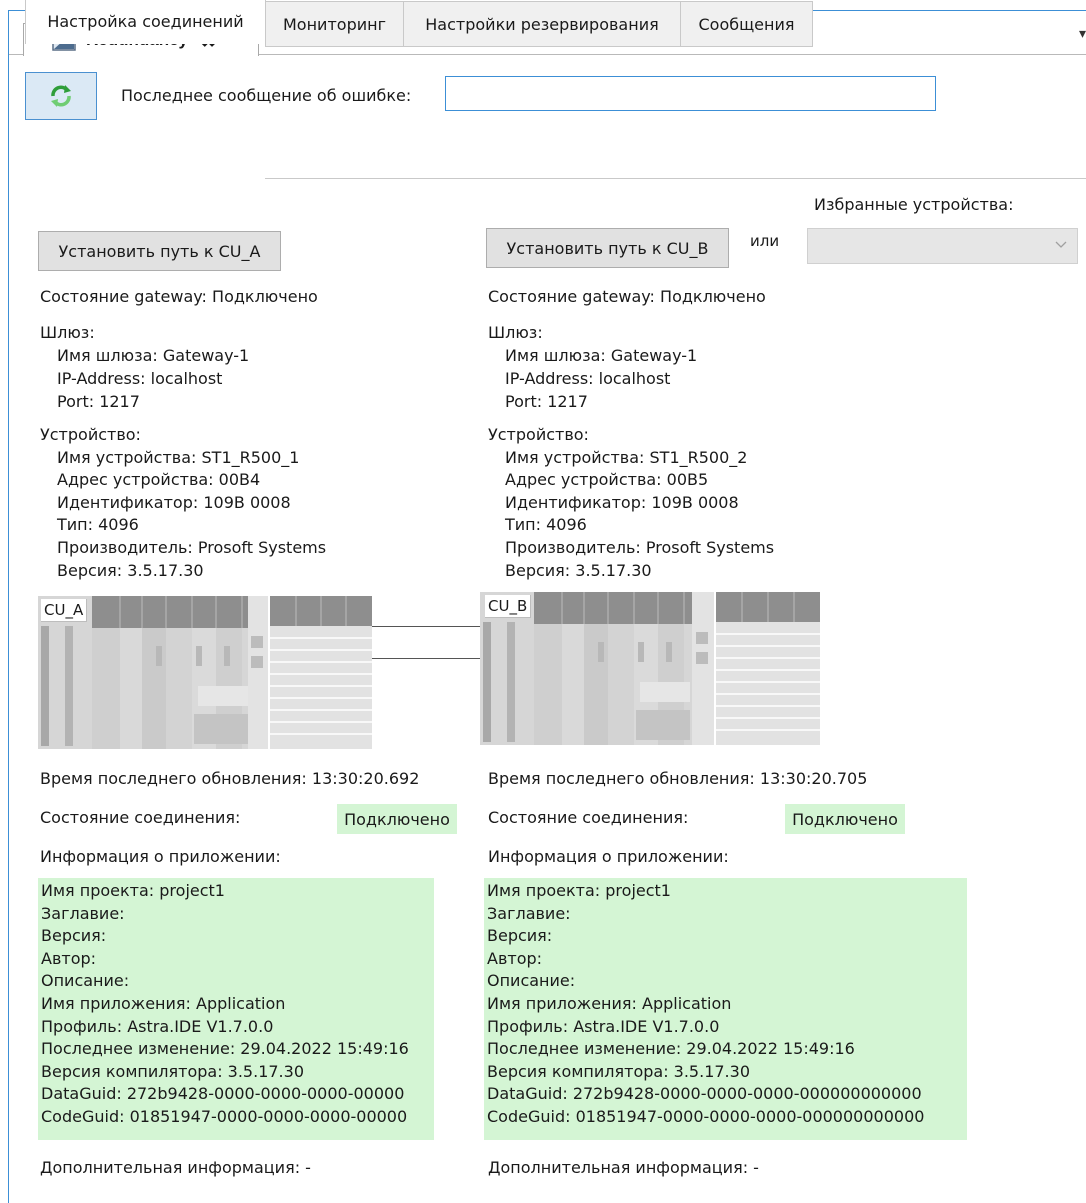 The image size is (1086, 1203). I want to click on cu-a-gateway-header: Шлюз:, so click(67, 332).